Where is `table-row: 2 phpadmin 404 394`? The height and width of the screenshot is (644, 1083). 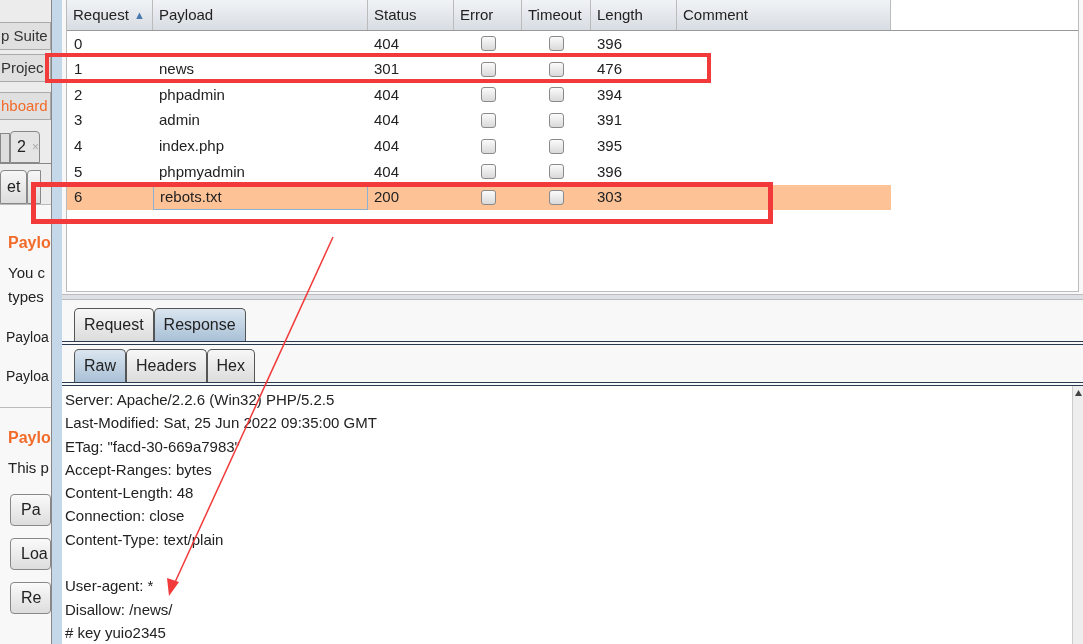
table-row: 2 phpadmin 404 394 is located at coordinates (479, 95).